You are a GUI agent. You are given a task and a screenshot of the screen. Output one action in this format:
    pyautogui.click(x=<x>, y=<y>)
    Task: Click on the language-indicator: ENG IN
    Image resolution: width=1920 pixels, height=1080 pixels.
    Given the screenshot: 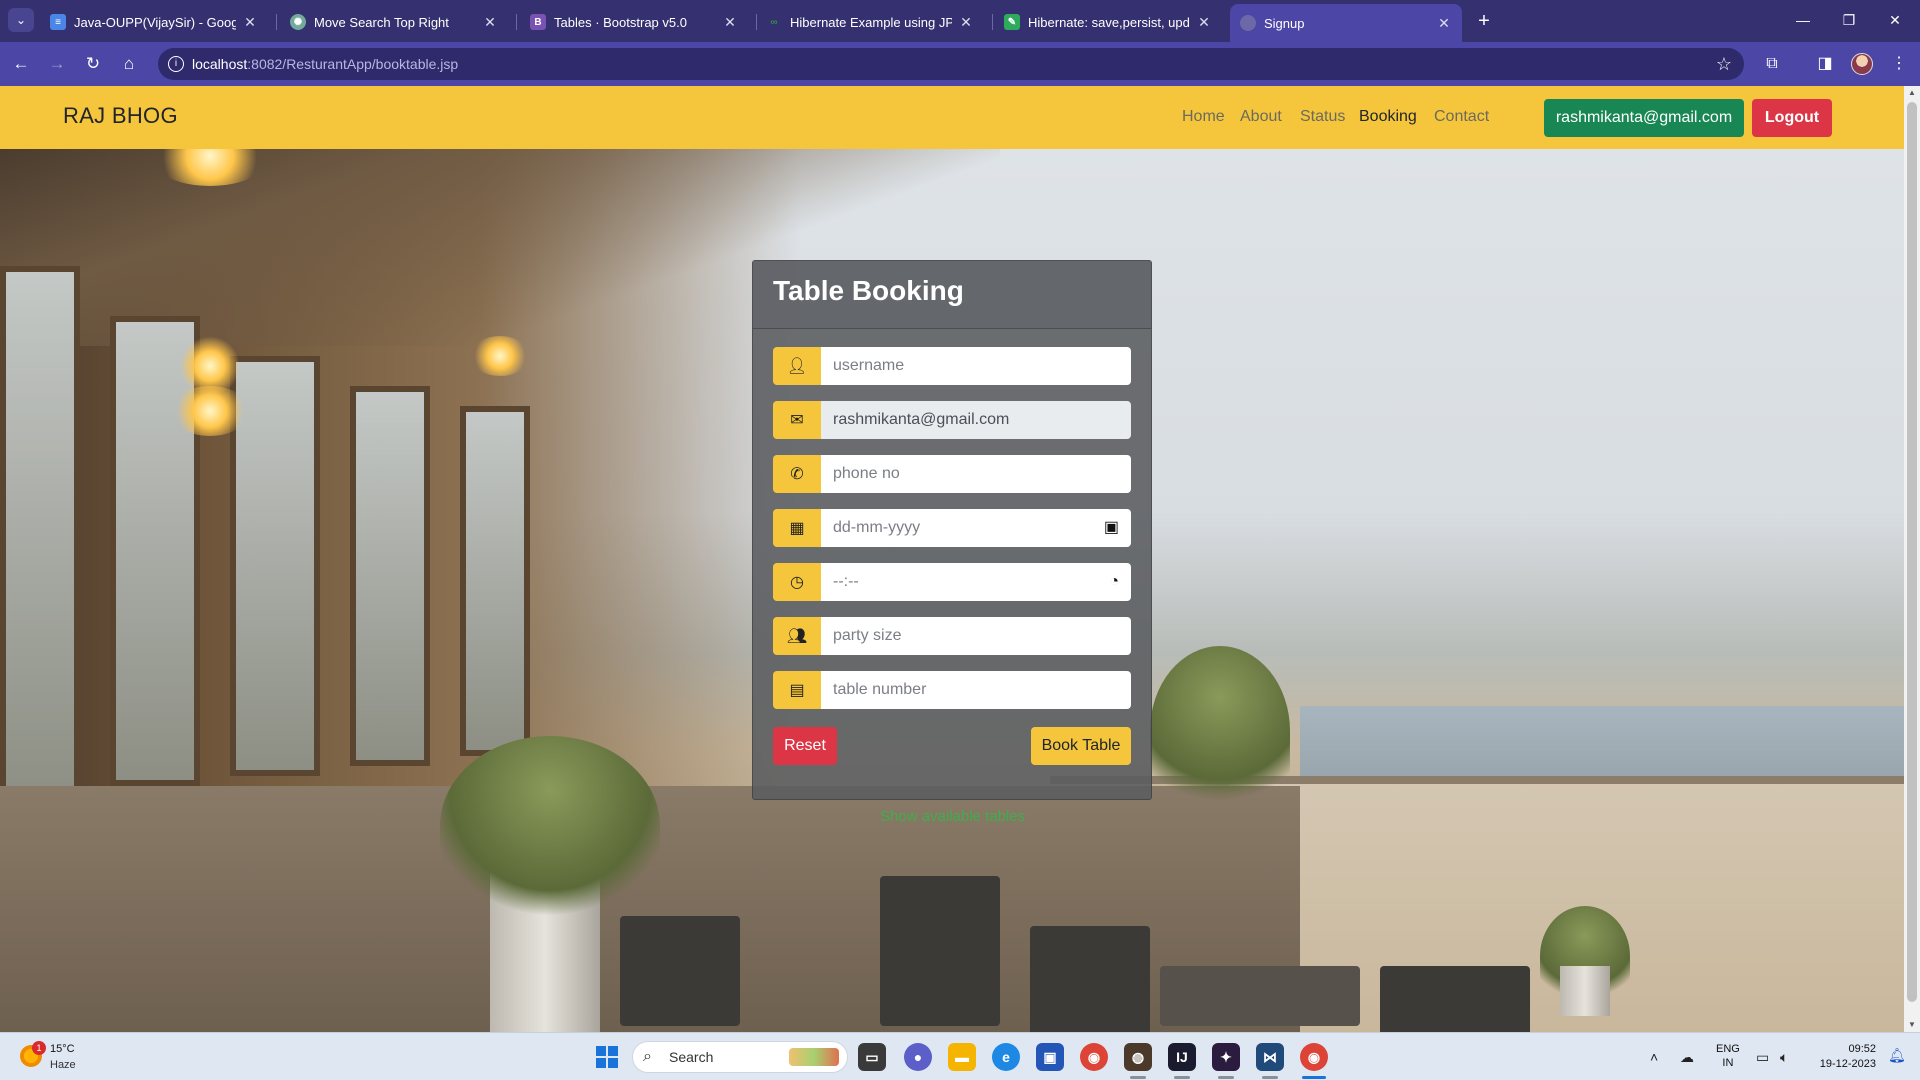 What is the action you would take?
    pyautogui.click(x=1728, y=1056)
    